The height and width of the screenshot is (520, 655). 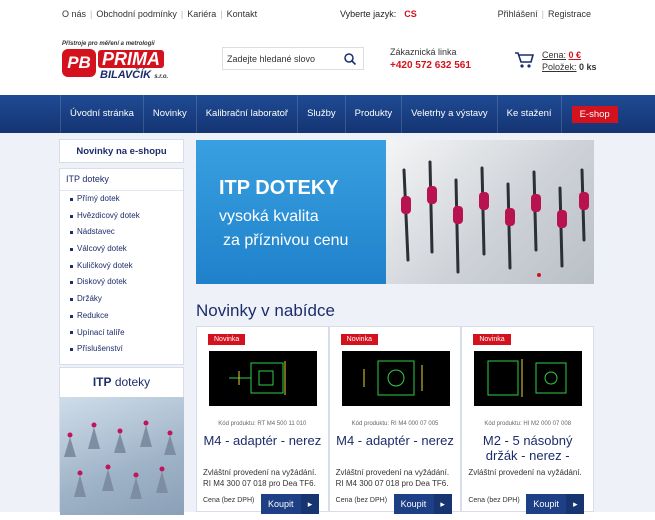 I want to click on slider-dot-active, so click(x=539, y=275).